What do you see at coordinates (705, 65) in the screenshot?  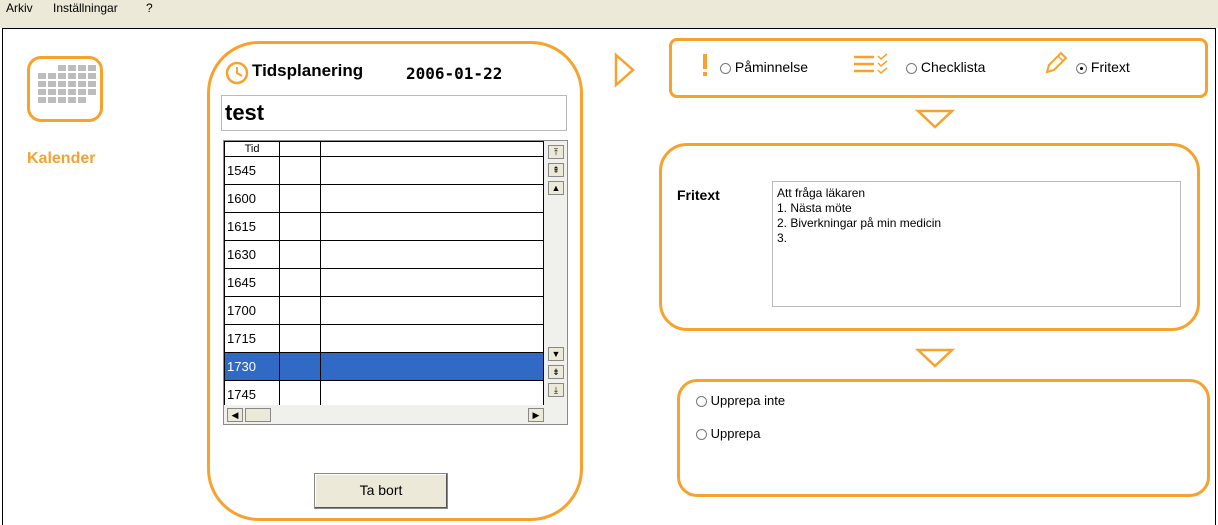 I see `exclamation-icon` at bounding box center [705, 65].